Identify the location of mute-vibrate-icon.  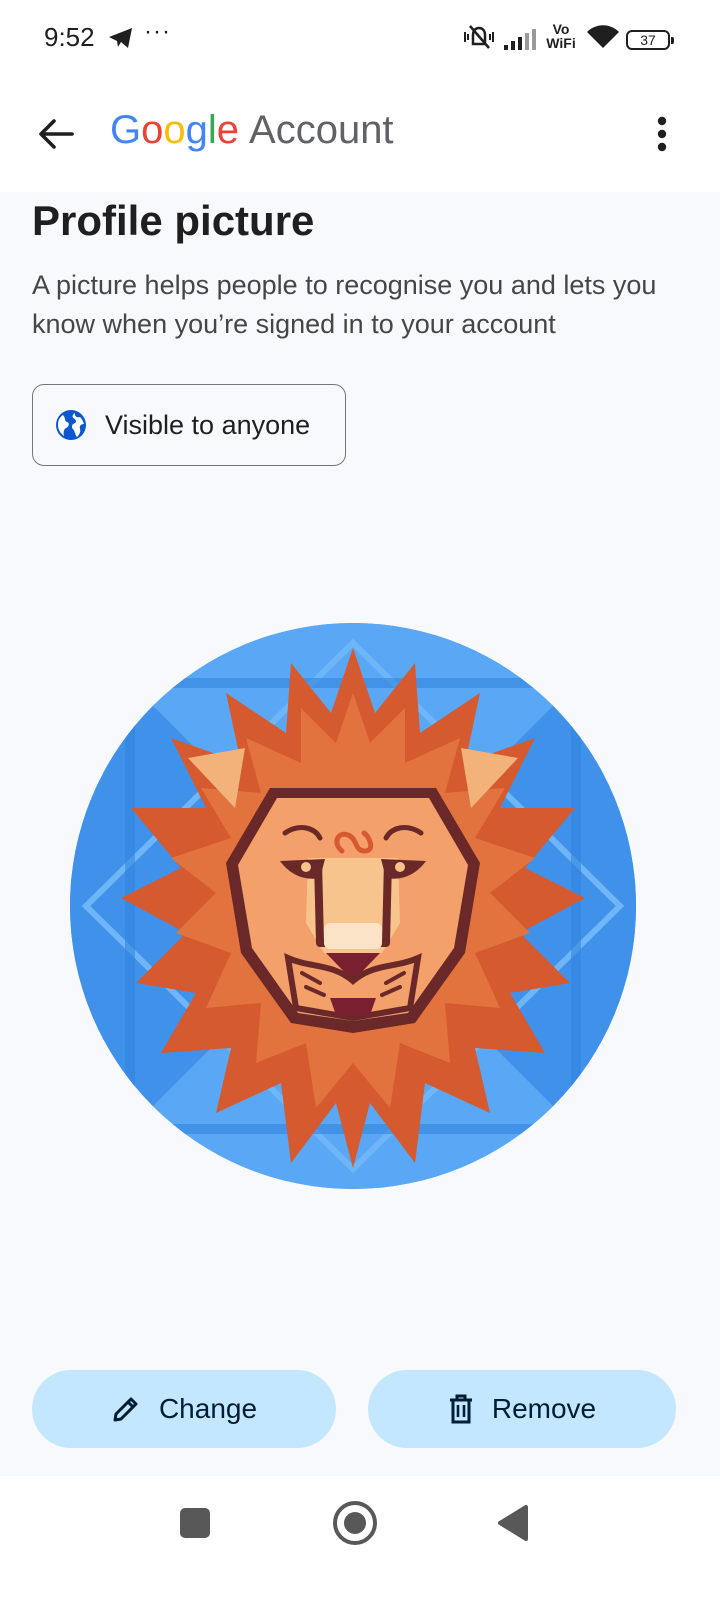
(479, 37).